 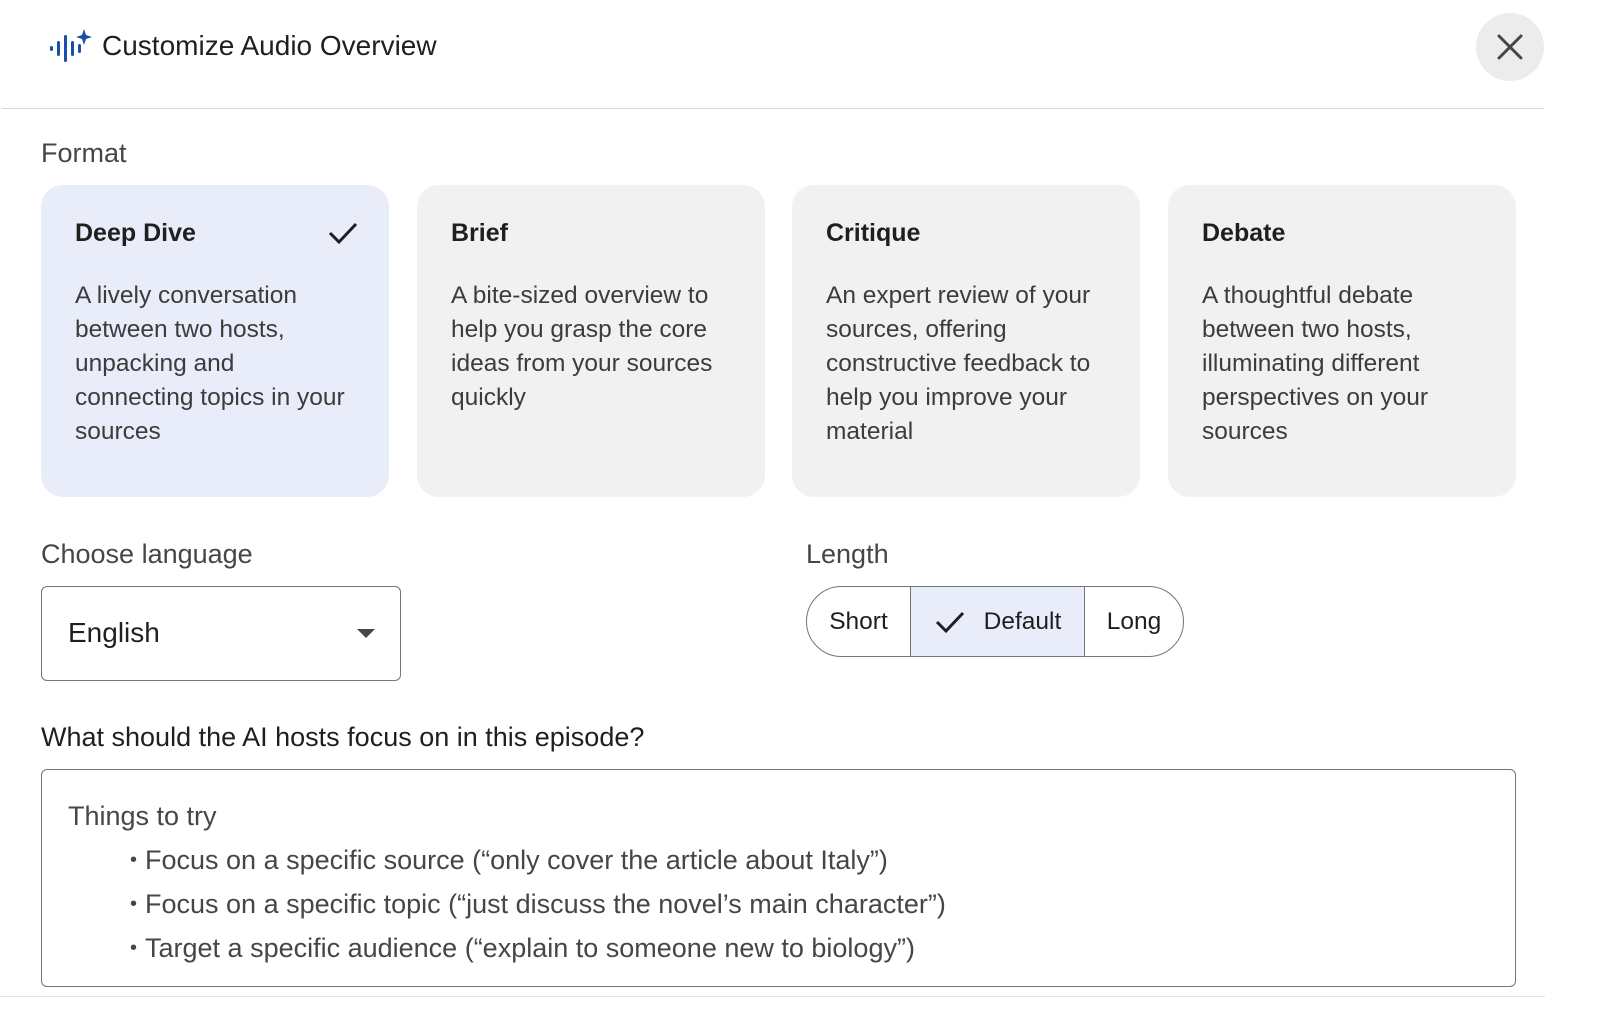 I want to click on audio-sparkle-icon, so click(x=71, y=45).